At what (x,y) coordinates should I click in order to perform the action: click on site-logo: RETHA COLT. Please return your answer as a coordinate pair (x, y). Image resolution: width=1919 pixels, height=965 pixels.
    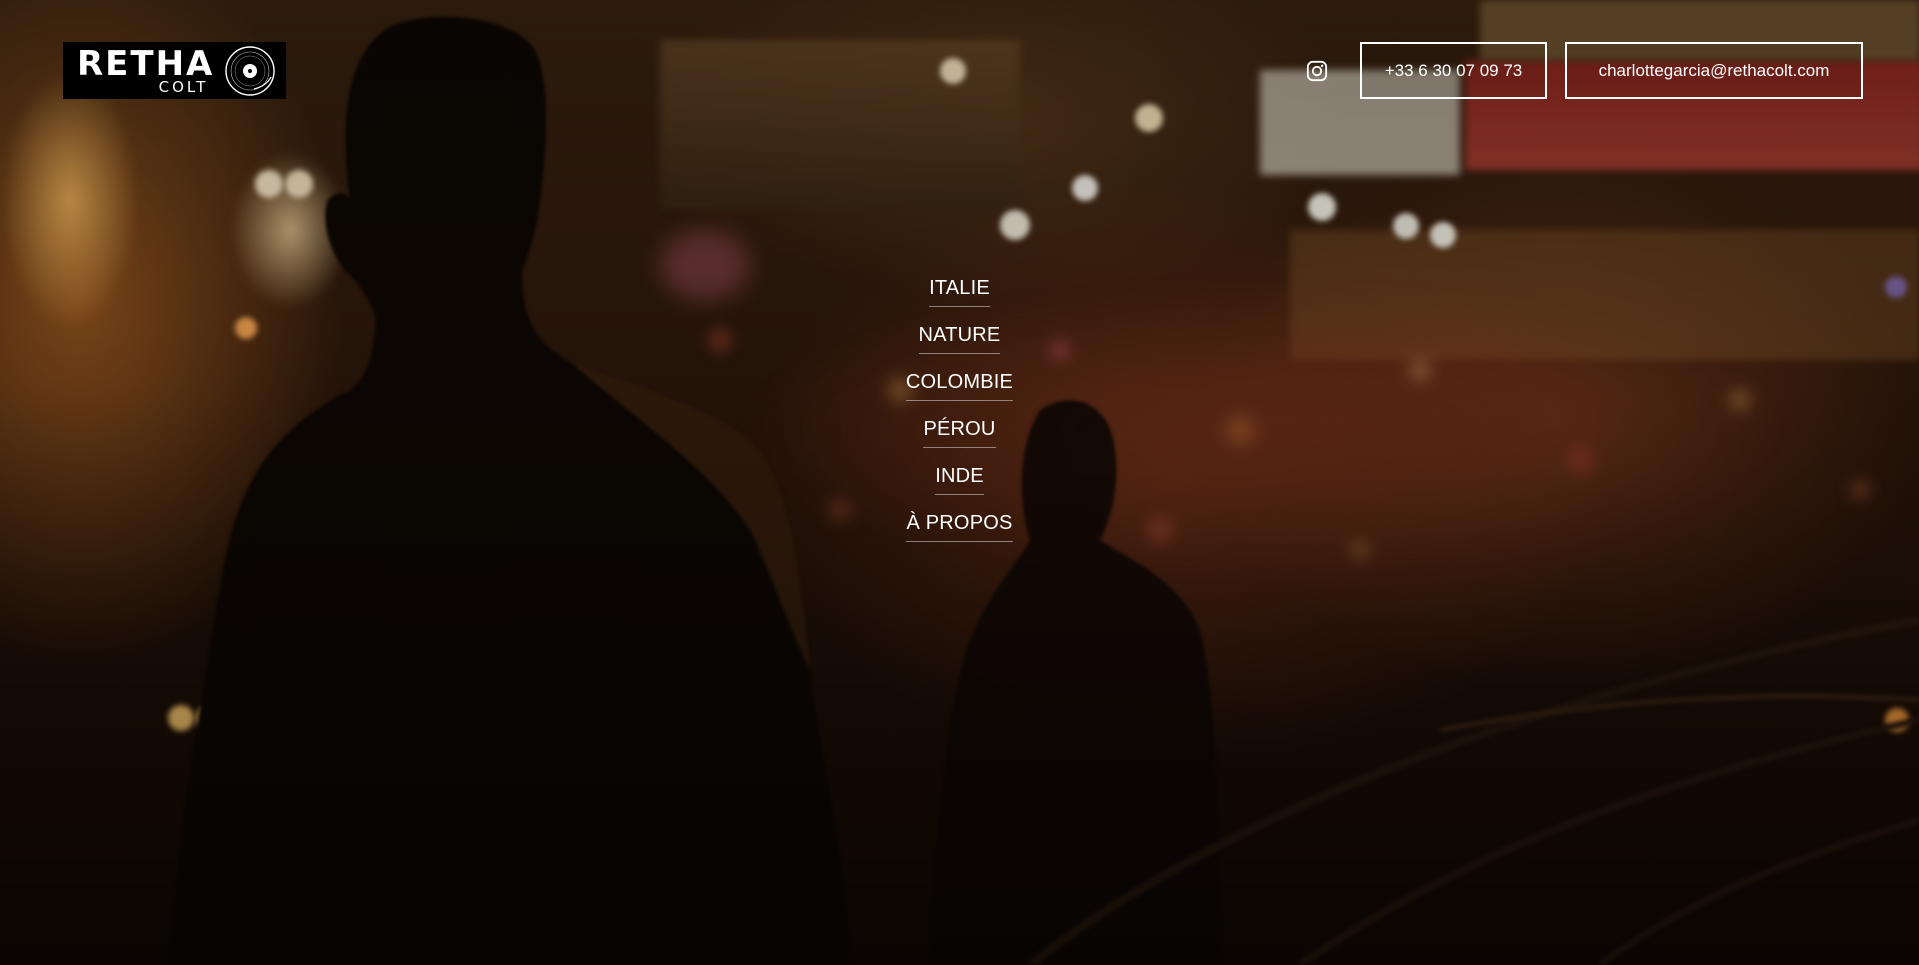
    Looking at the image, I should click on (174, 70).